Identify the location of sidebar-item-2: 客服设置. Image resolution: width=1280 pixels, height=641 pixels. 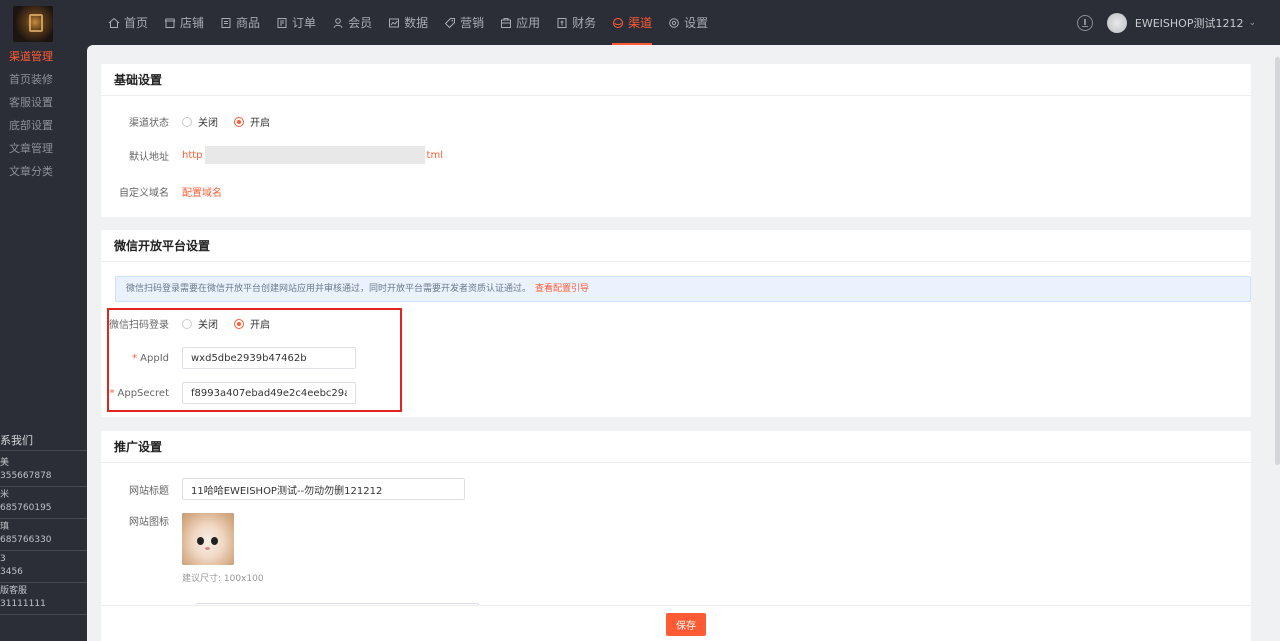
(43, 102).